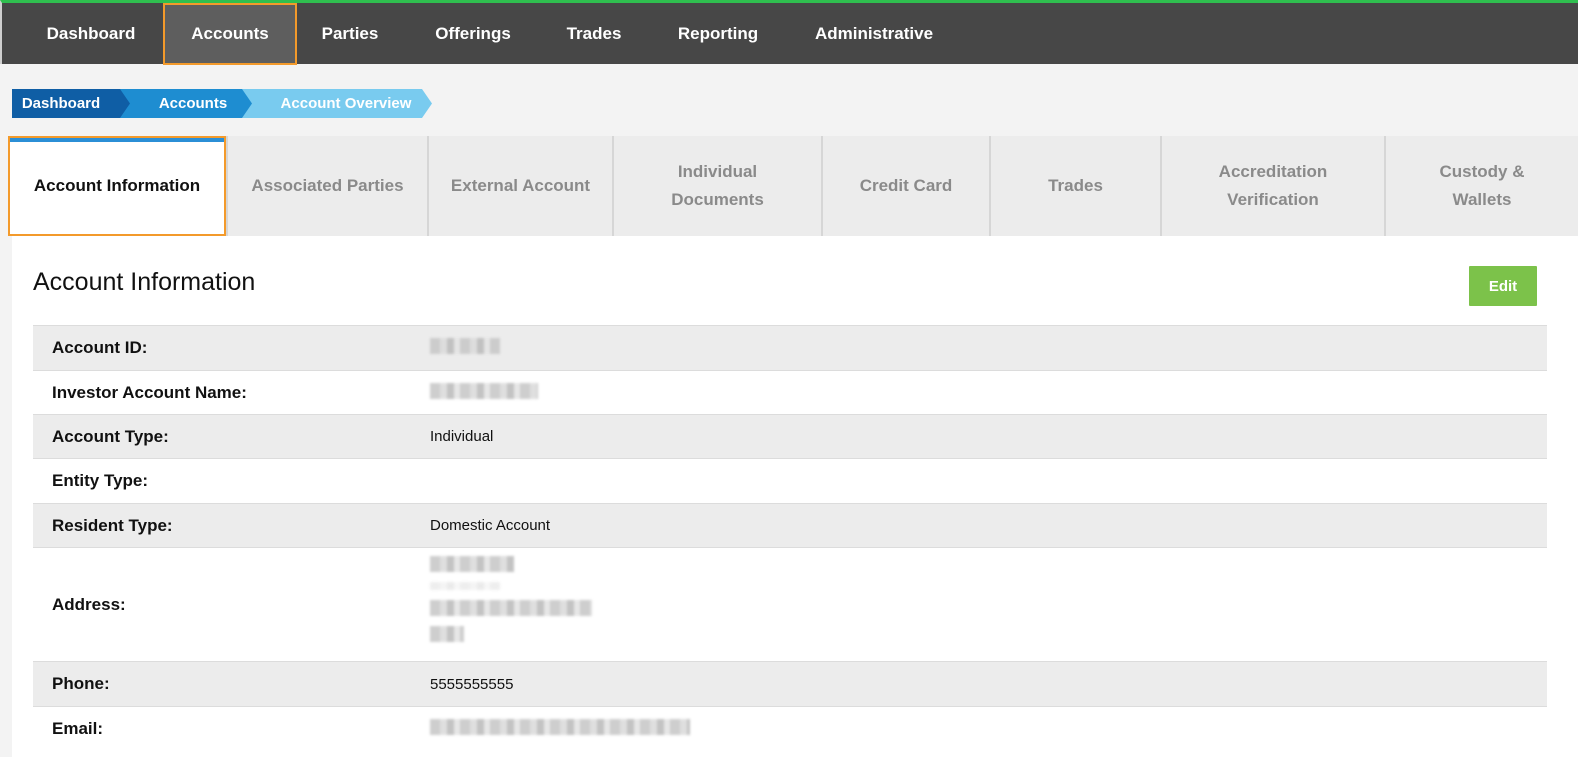 This screenshot has width=1578, height=757. I want to click on email-value, so click(560, 728).